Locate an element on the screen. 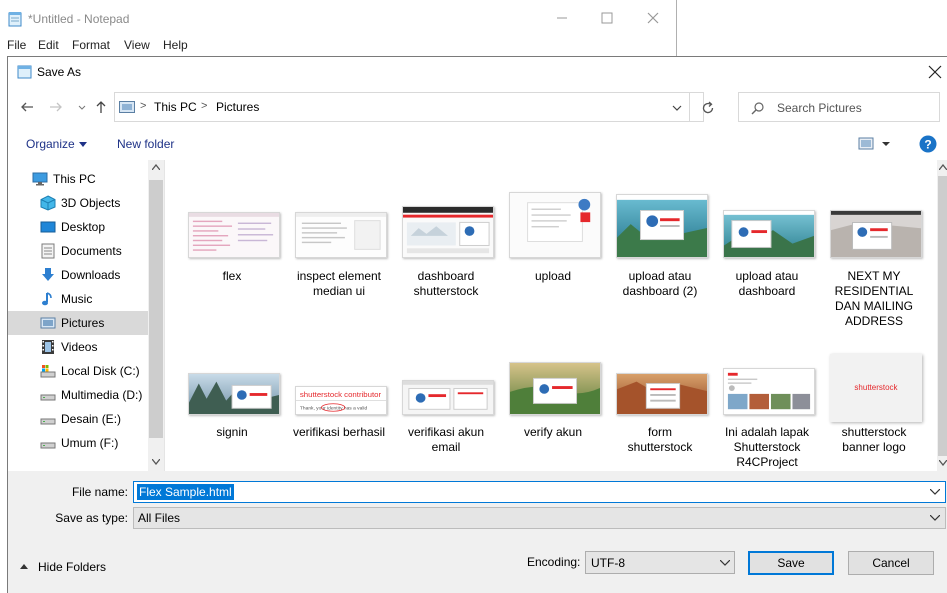  chevron-up-icon is located at coordinates (24, 566).